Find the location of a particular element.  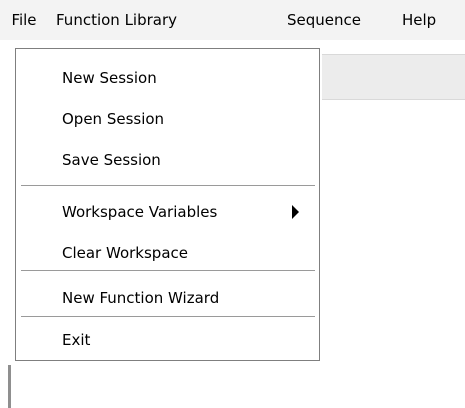

menu-item-label: Open Session is located at coordinates (113, 119).